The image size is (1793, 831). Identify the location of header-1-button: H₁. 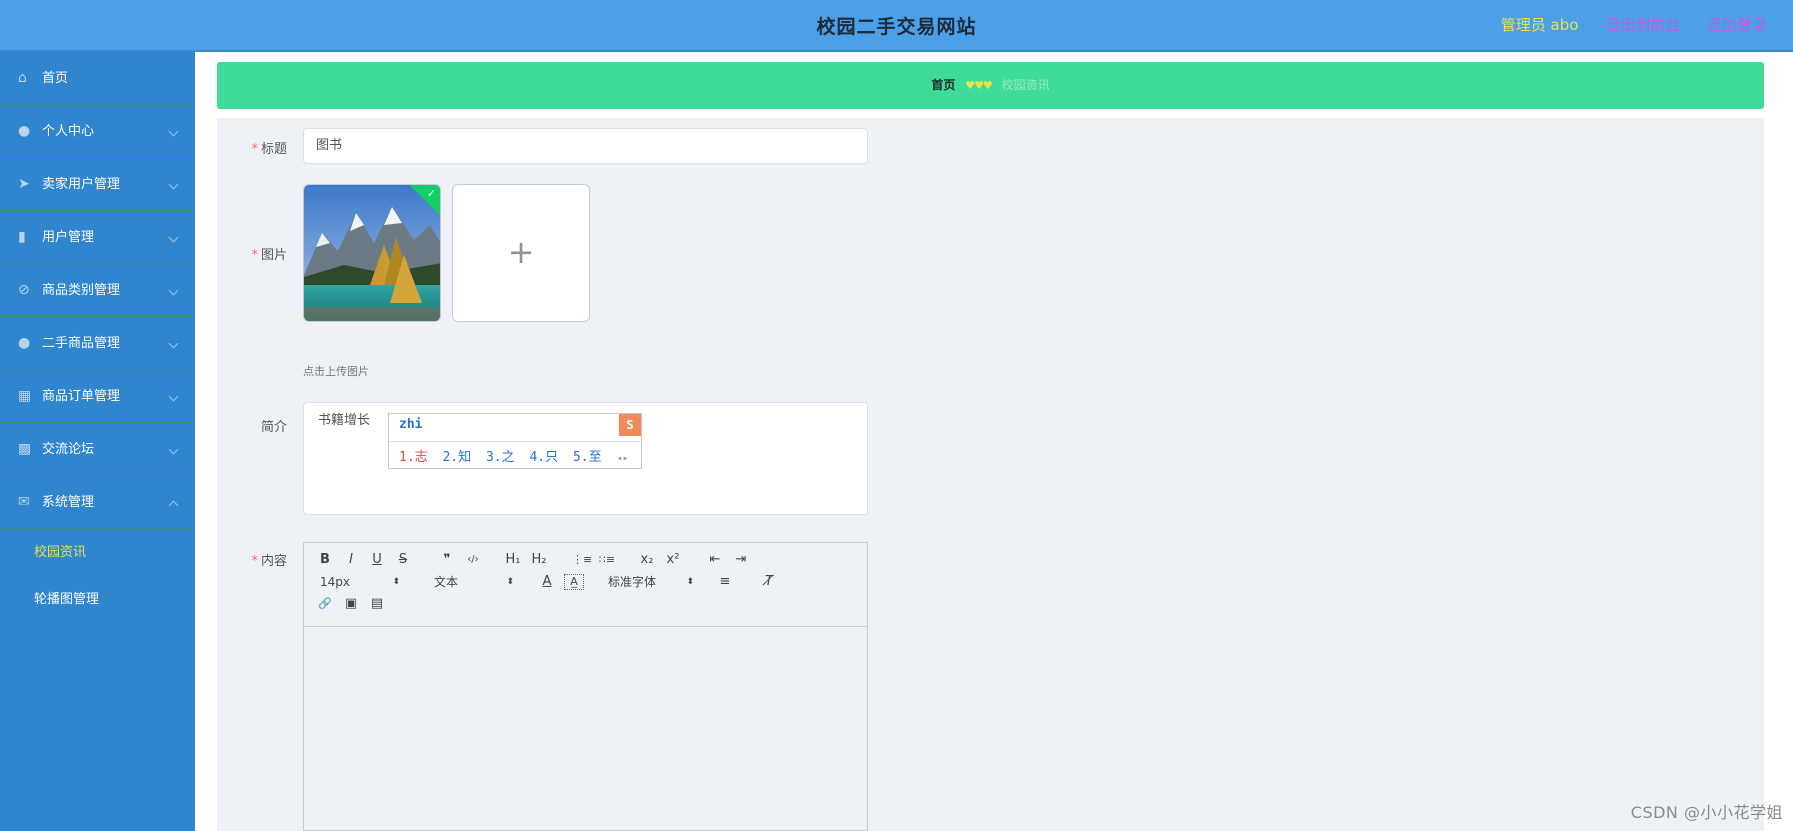
(513, 560).